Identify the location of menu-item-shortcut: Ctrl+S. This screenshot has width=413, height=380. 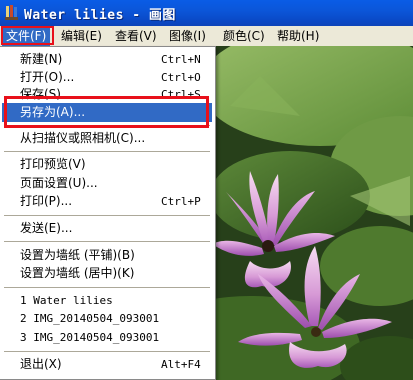
(181, 94).